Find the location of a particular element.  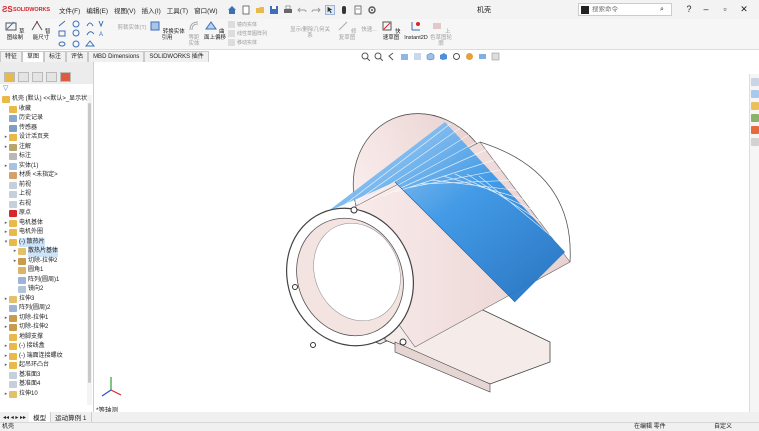

edit-appearance-icon is located at coordinates (469, 56).